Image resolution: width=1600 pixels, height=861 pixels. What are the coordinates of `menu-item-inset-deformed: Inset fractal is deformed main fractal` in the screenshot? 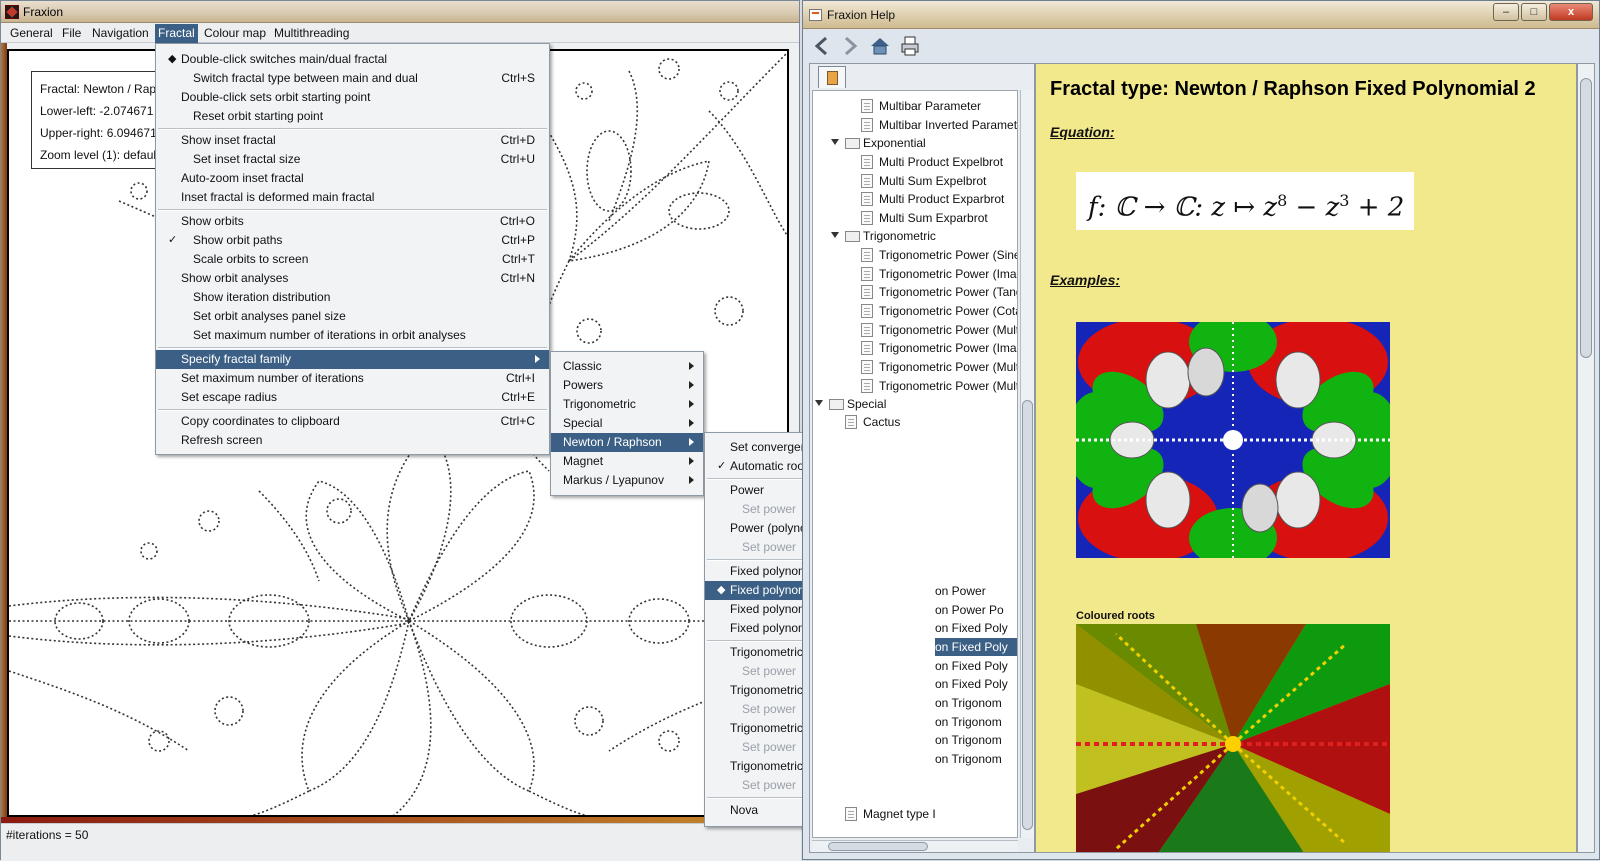 It's located at (352, 197).